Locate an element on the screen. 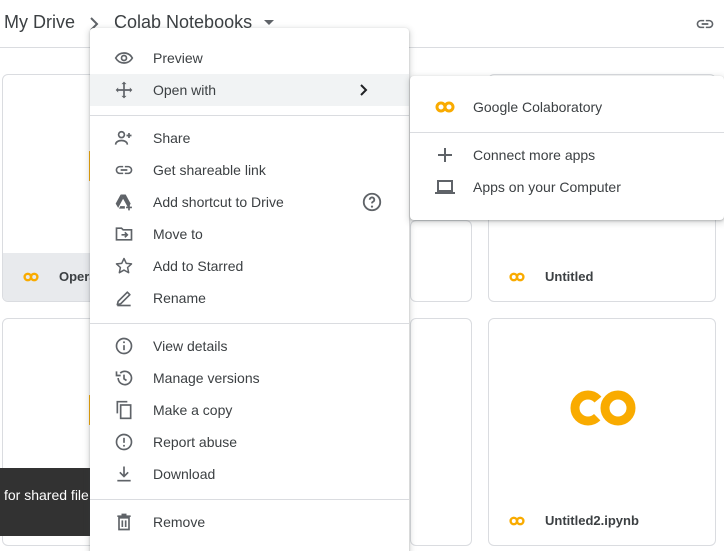  menu-item-get-link: Get shareable link is located at coordinates (249, 170).